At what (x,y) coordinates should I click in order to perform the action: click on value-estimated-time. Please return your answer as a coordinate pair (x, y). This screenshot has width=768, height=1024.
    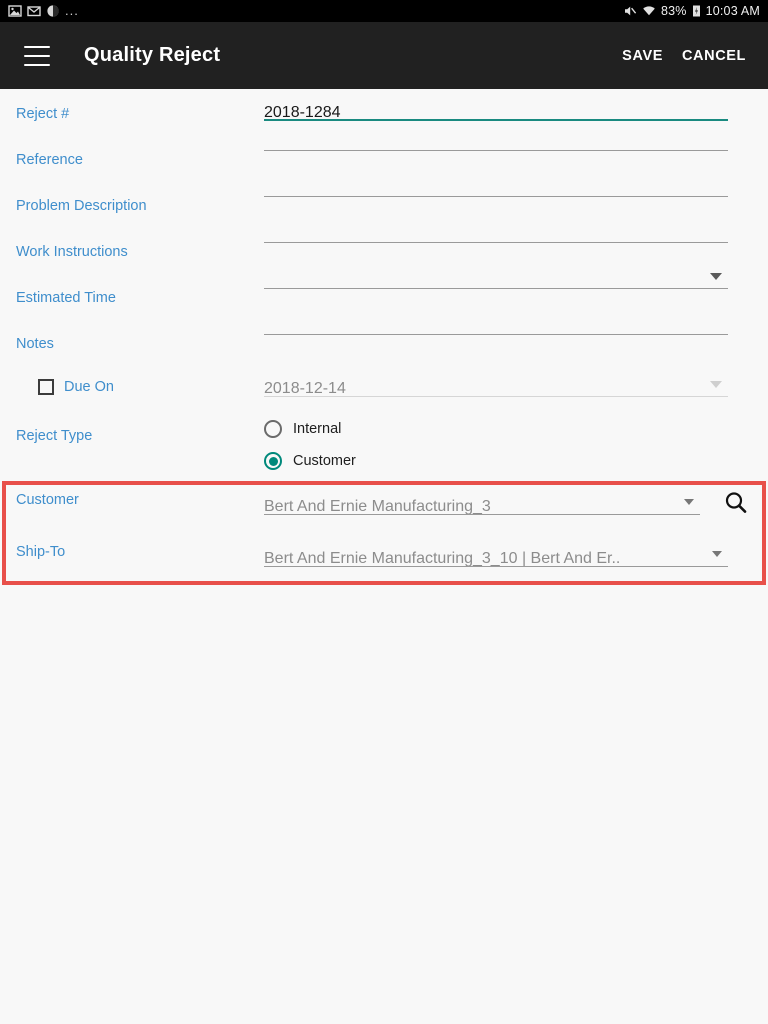
    Looking at the image, I should click on (496, 282).